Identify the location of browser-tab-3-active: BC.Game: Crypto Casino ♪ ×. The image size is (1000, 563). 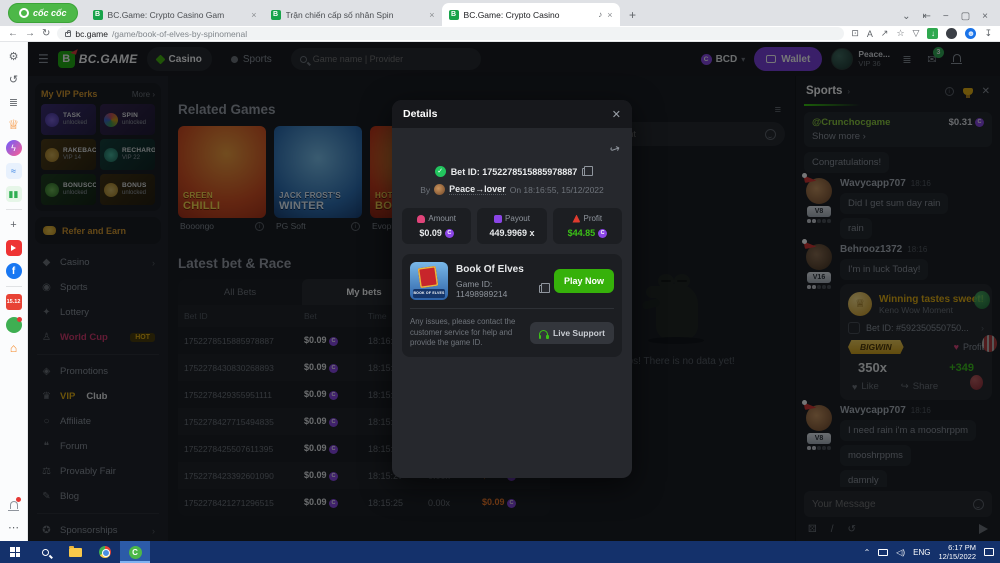
(530, 14).